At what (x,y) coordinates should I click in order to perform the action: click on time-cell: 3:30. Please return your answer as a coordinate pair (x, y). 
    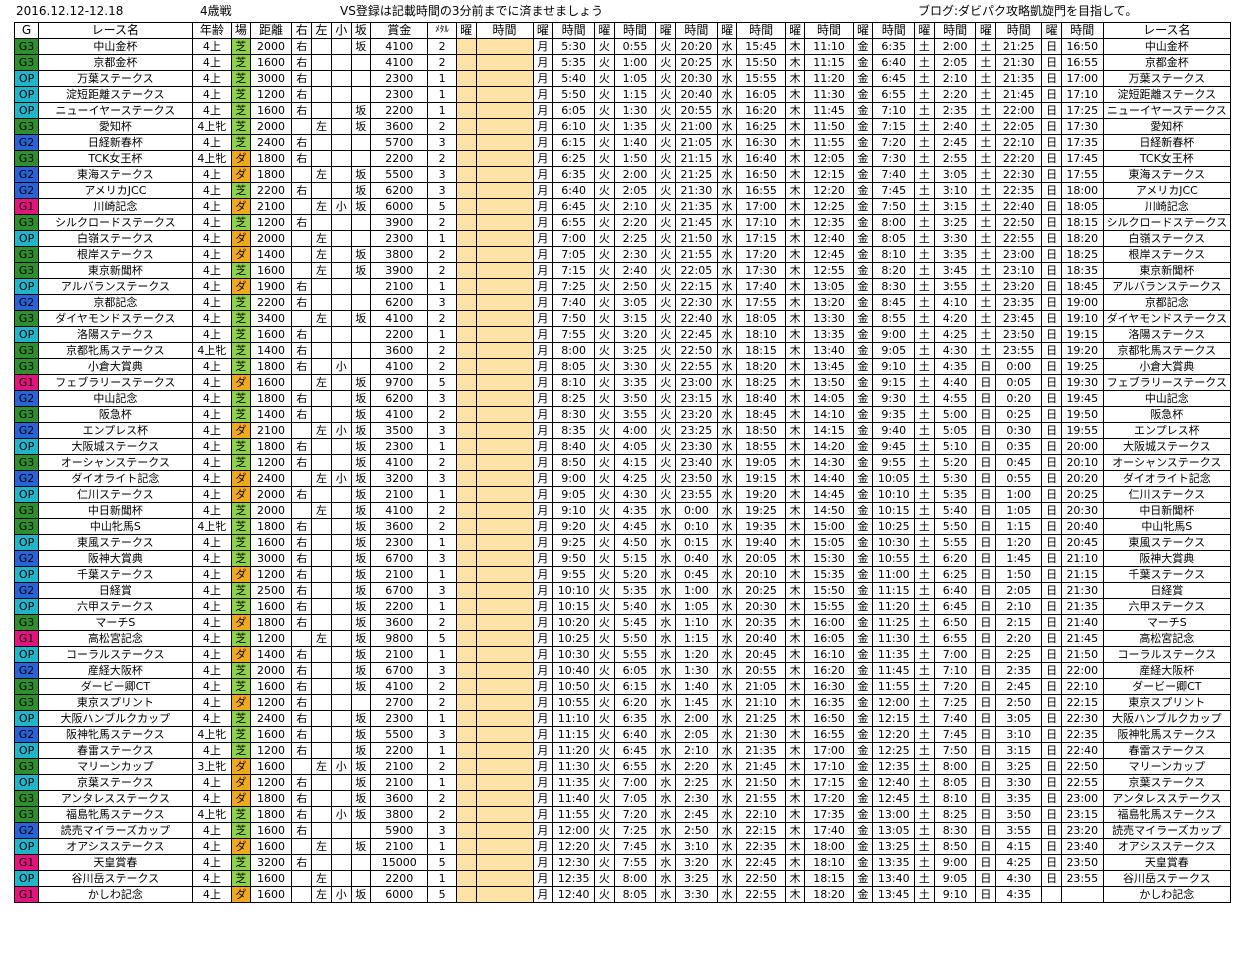
    Looking at the image, I should click on (955, 238).